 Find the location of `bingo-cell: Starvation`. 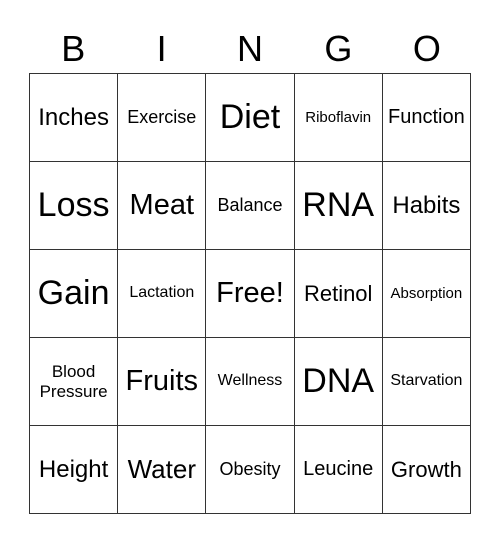

bingo-cell: Starvation is located at coordinates (426, 382).